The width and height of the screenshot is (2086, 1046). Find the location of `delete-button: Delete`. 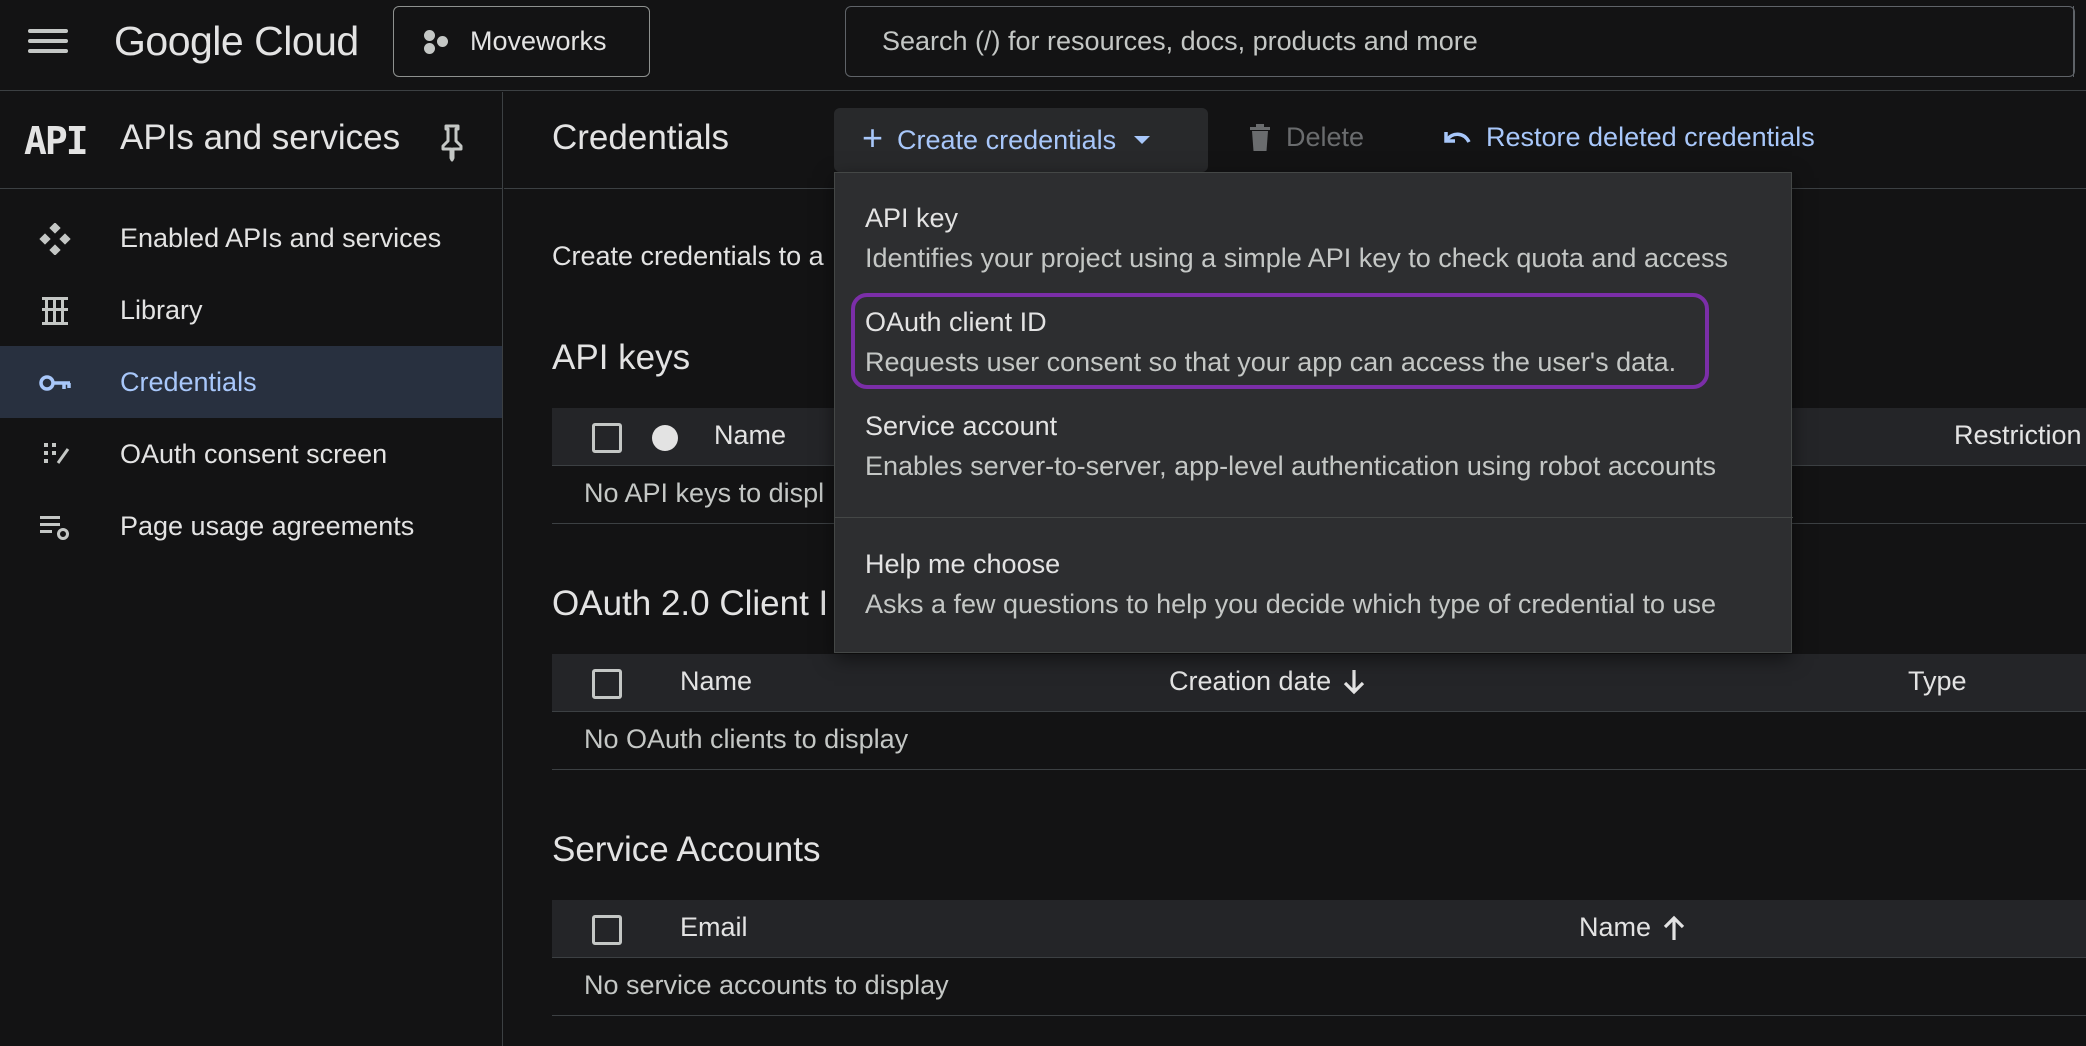

delete-button: Delete is located at coordinates (1306, 137).